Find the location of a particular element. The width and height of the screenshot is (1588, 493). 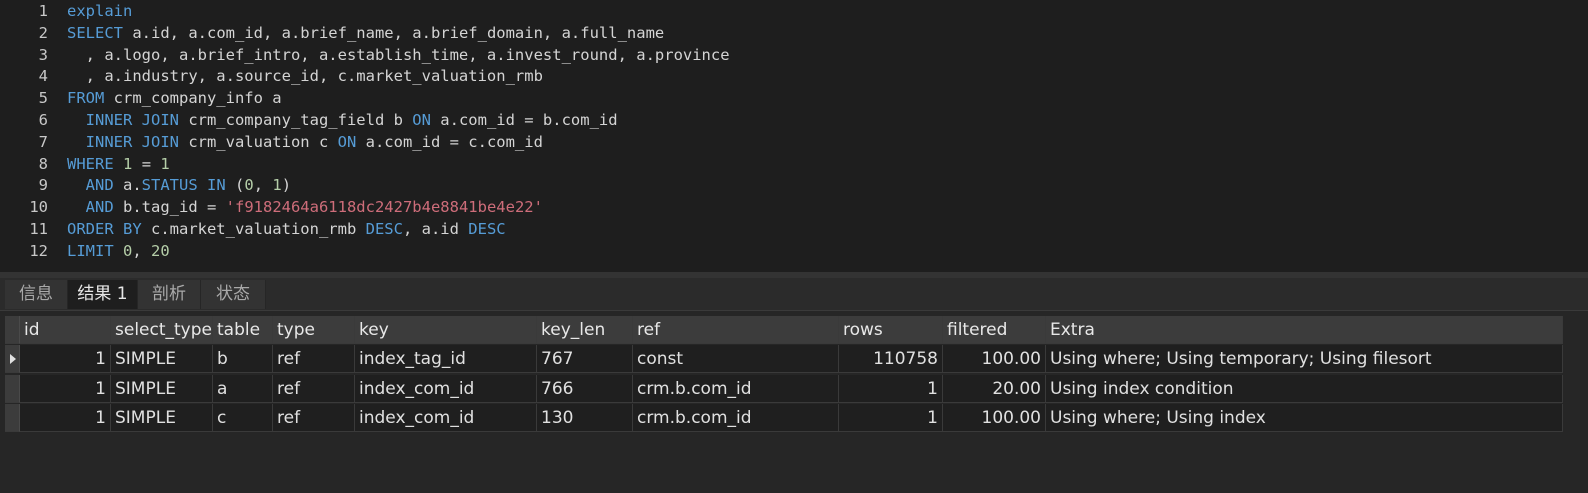

tab-status: 状态 is located at coordinates (233, 294).